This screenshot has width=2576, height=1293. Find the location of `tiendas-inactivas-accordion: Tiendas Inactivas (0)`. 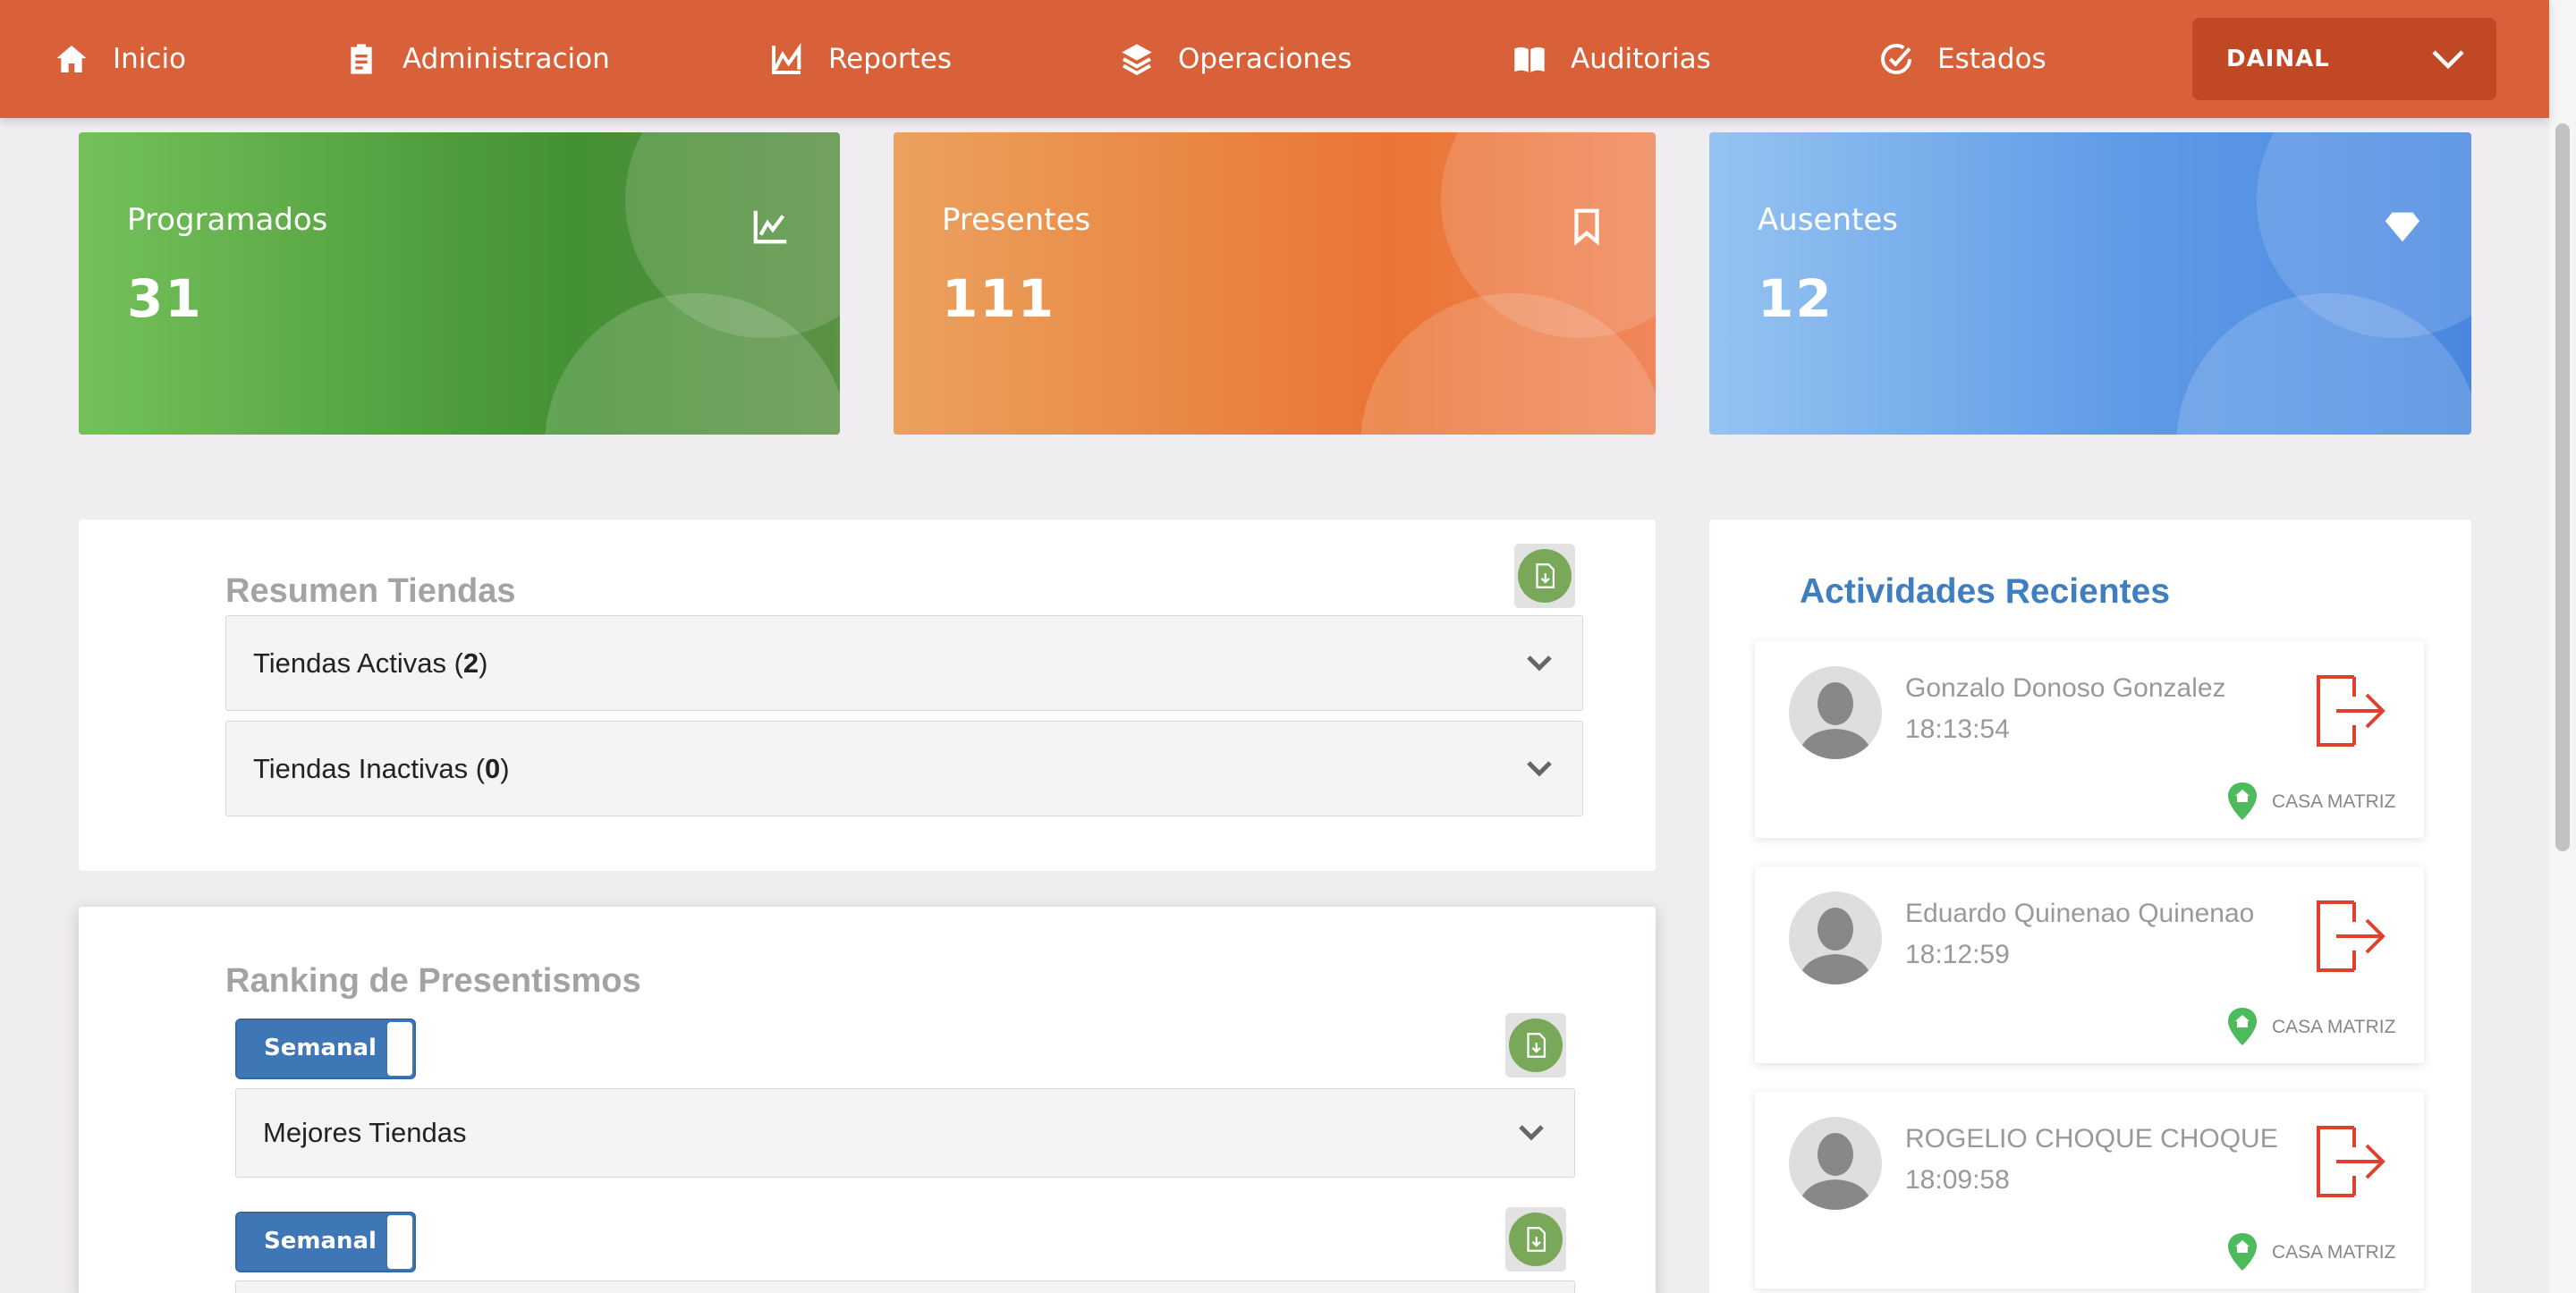

tiendas-inactivas-accordion: Tiendas Inactivas (0) is located at coordinates (904, 769).